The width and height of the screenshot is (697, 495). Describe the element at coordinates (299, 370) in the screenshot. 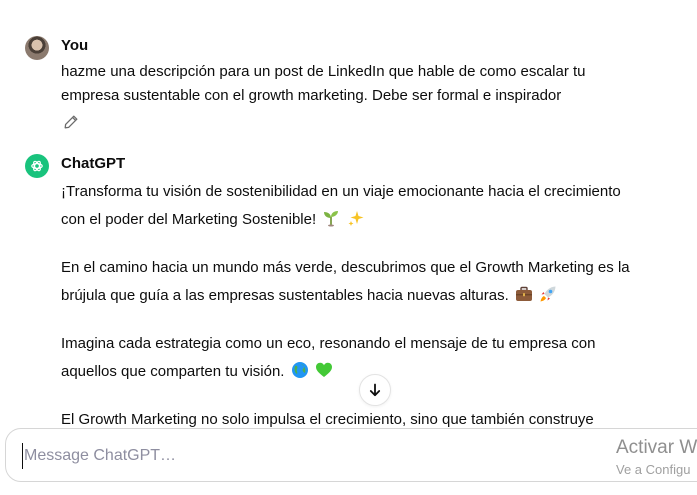

I see `globe-icon` at that location.